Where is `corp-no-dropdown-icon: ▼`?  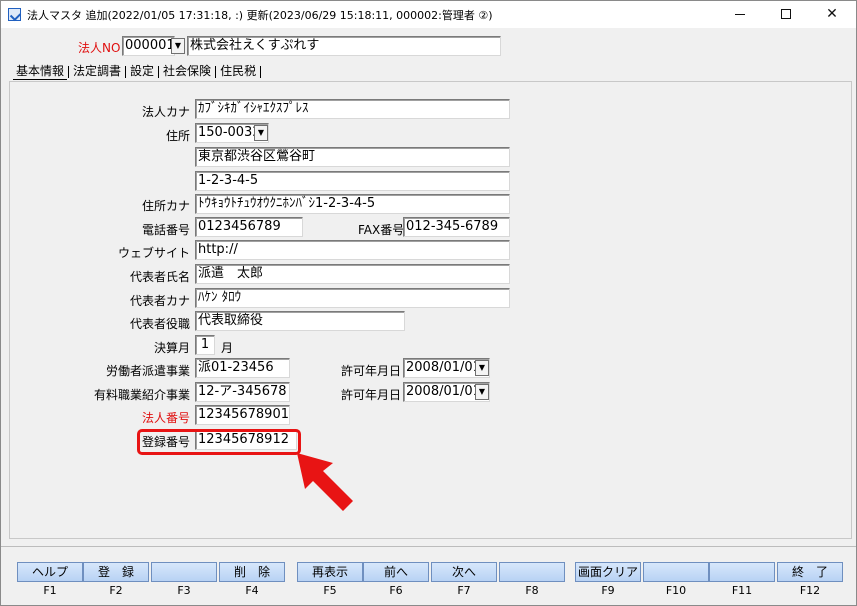
corp-no-dropdown-icon: ▼ is located at coordinates (178, 46).